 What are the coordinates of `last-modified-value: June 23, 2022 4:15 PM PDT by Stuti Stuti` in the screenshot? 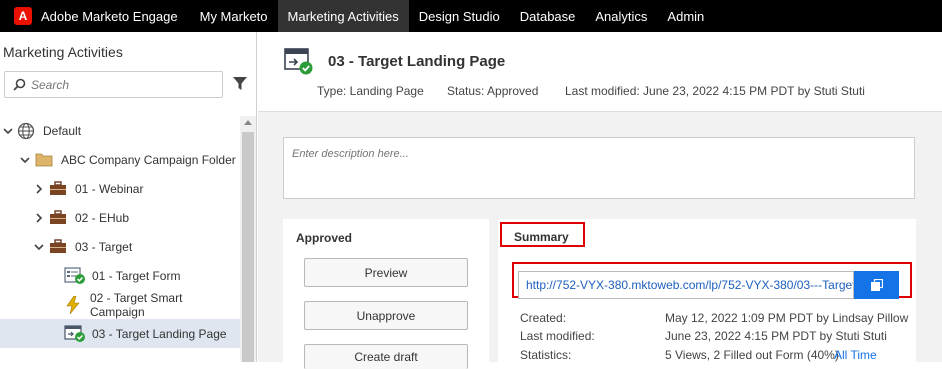 It's located at (776, 336).